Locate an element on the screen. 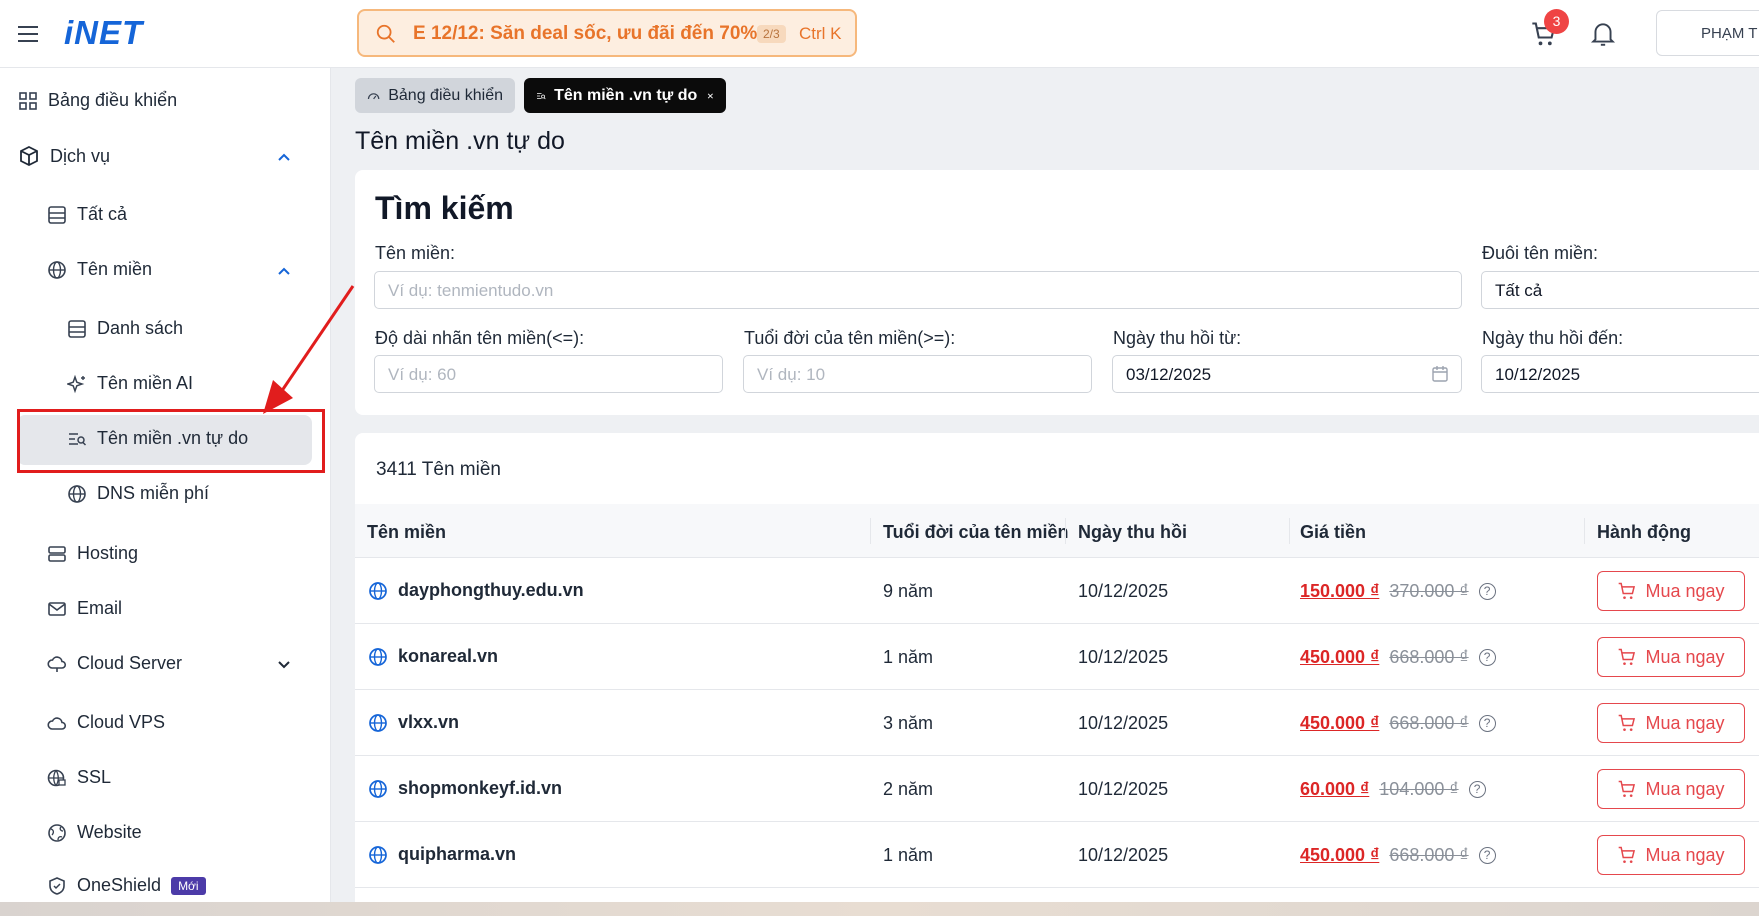 This screenshot has height=916, width=1759. sidebar-item-label: Bảng điều khiển is located at coordinates (113, 100).